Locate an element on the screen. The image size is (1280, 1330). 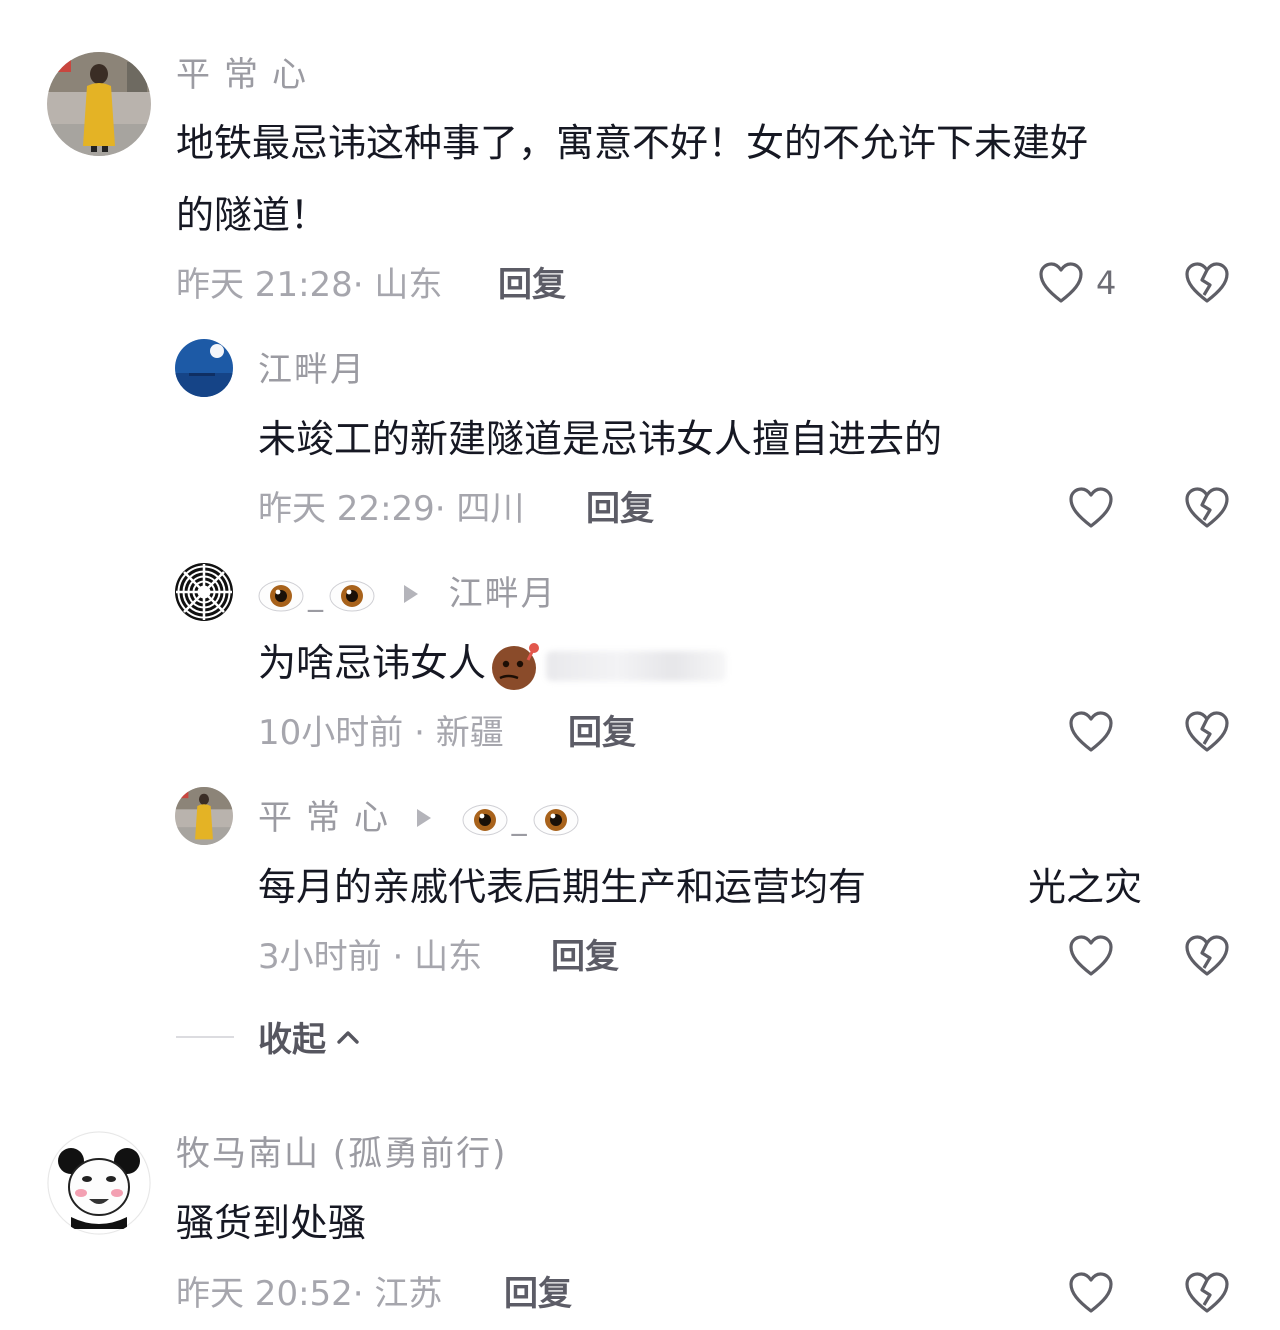
collapse-replies: 收起 is located at coordinates (268, 1036).